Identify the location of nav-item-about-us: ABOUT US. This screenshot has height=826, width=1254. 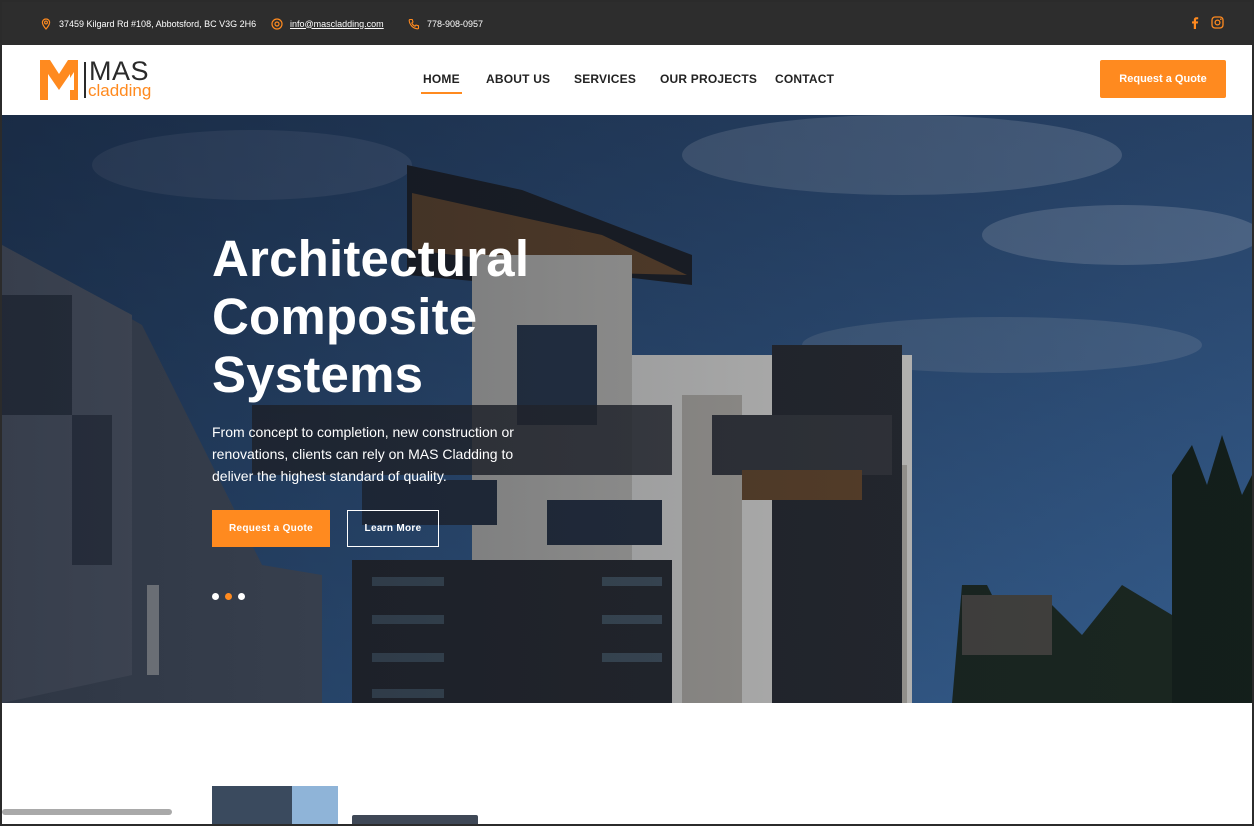
(518, 79).